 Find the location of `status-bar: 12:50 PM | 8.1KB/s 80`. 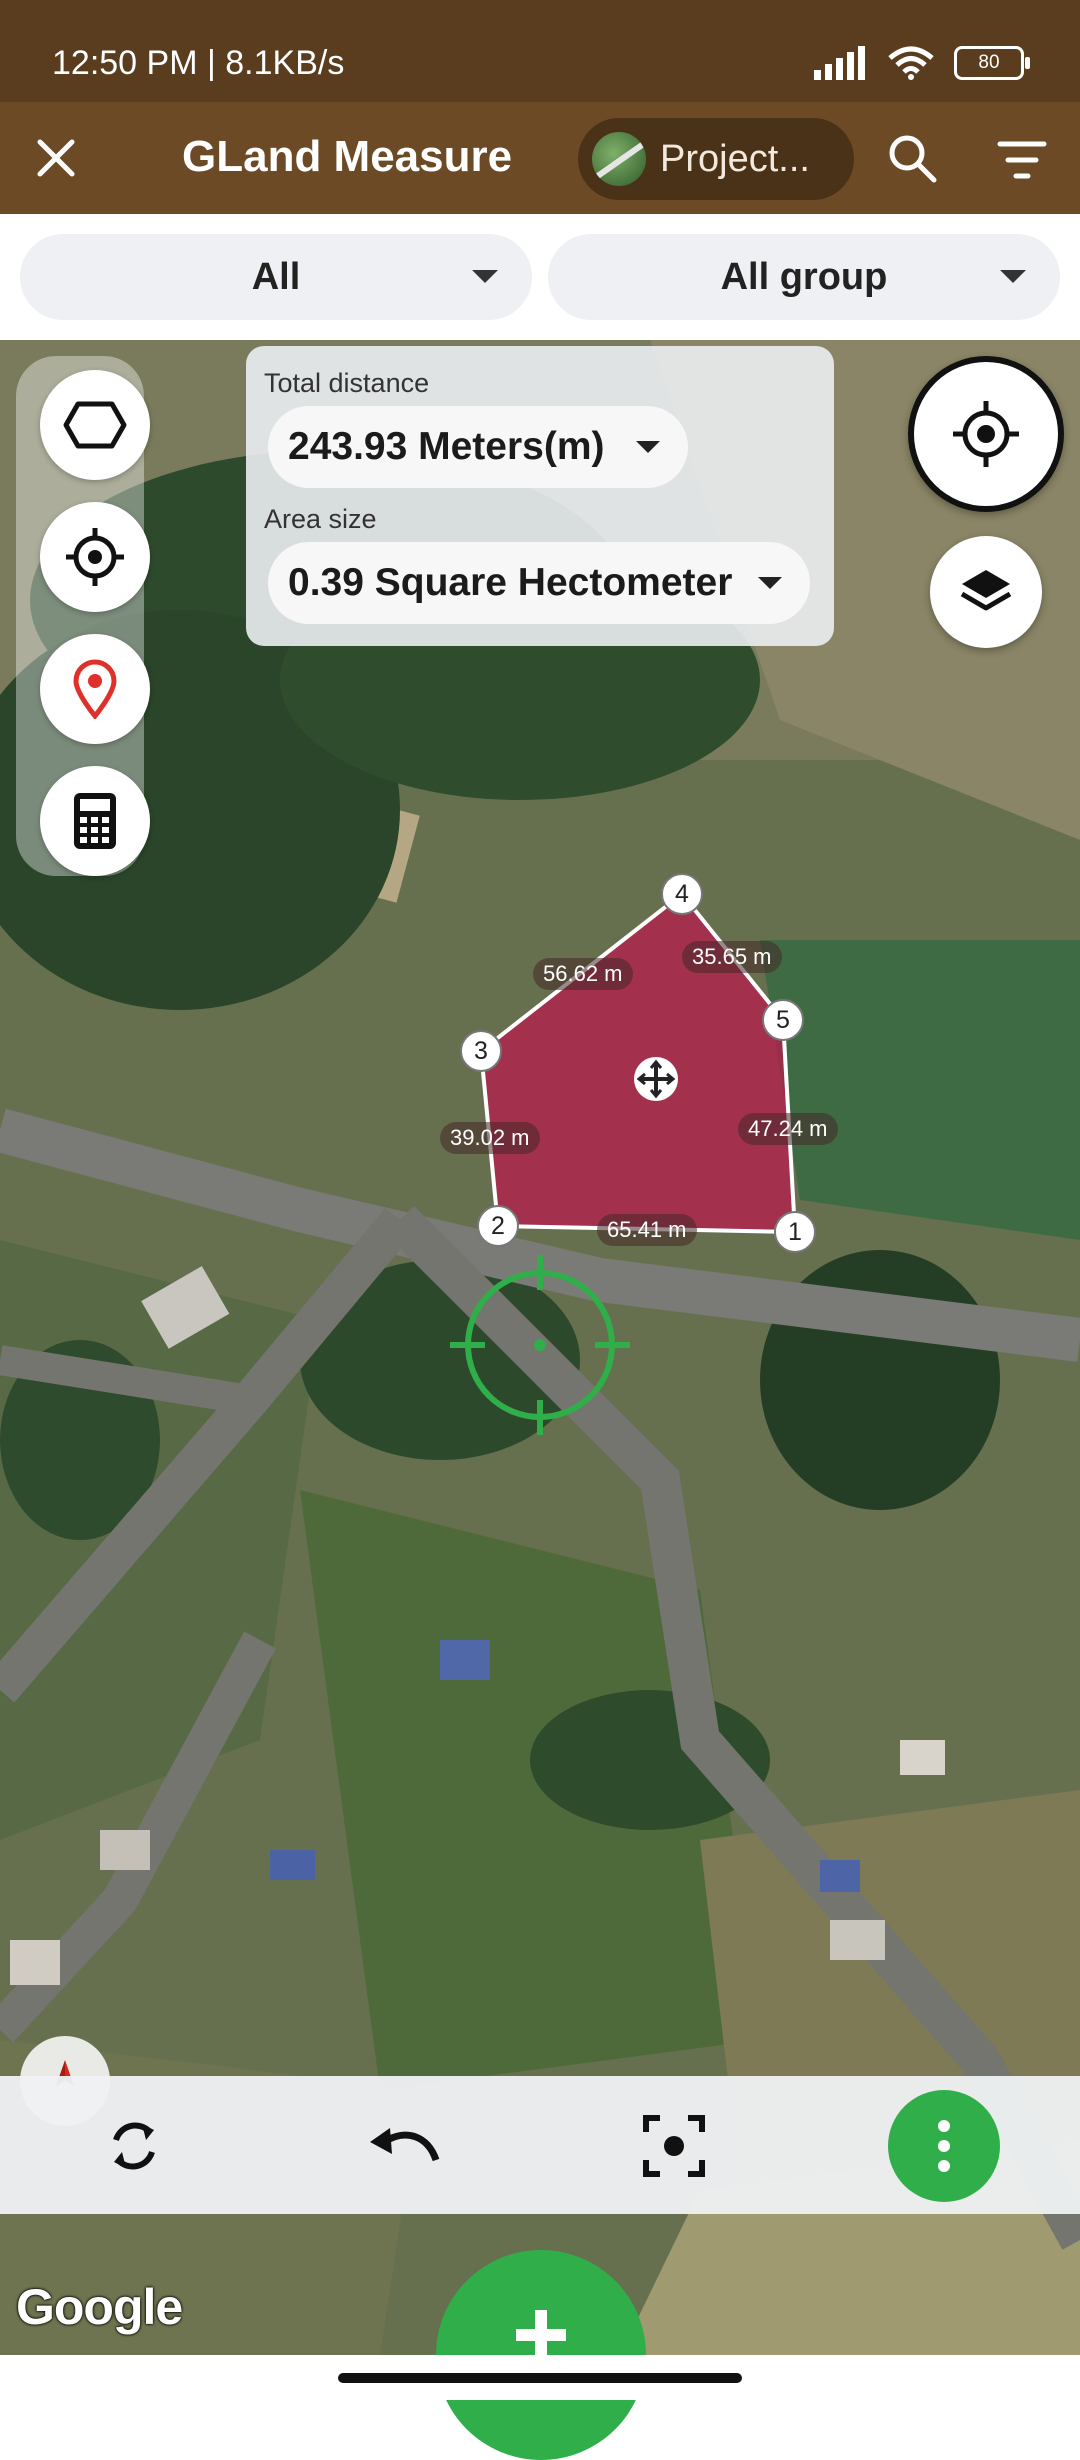

status-bar: 12:50 PM | 8.1KB/s 80 is located at coordinates (540, 51).